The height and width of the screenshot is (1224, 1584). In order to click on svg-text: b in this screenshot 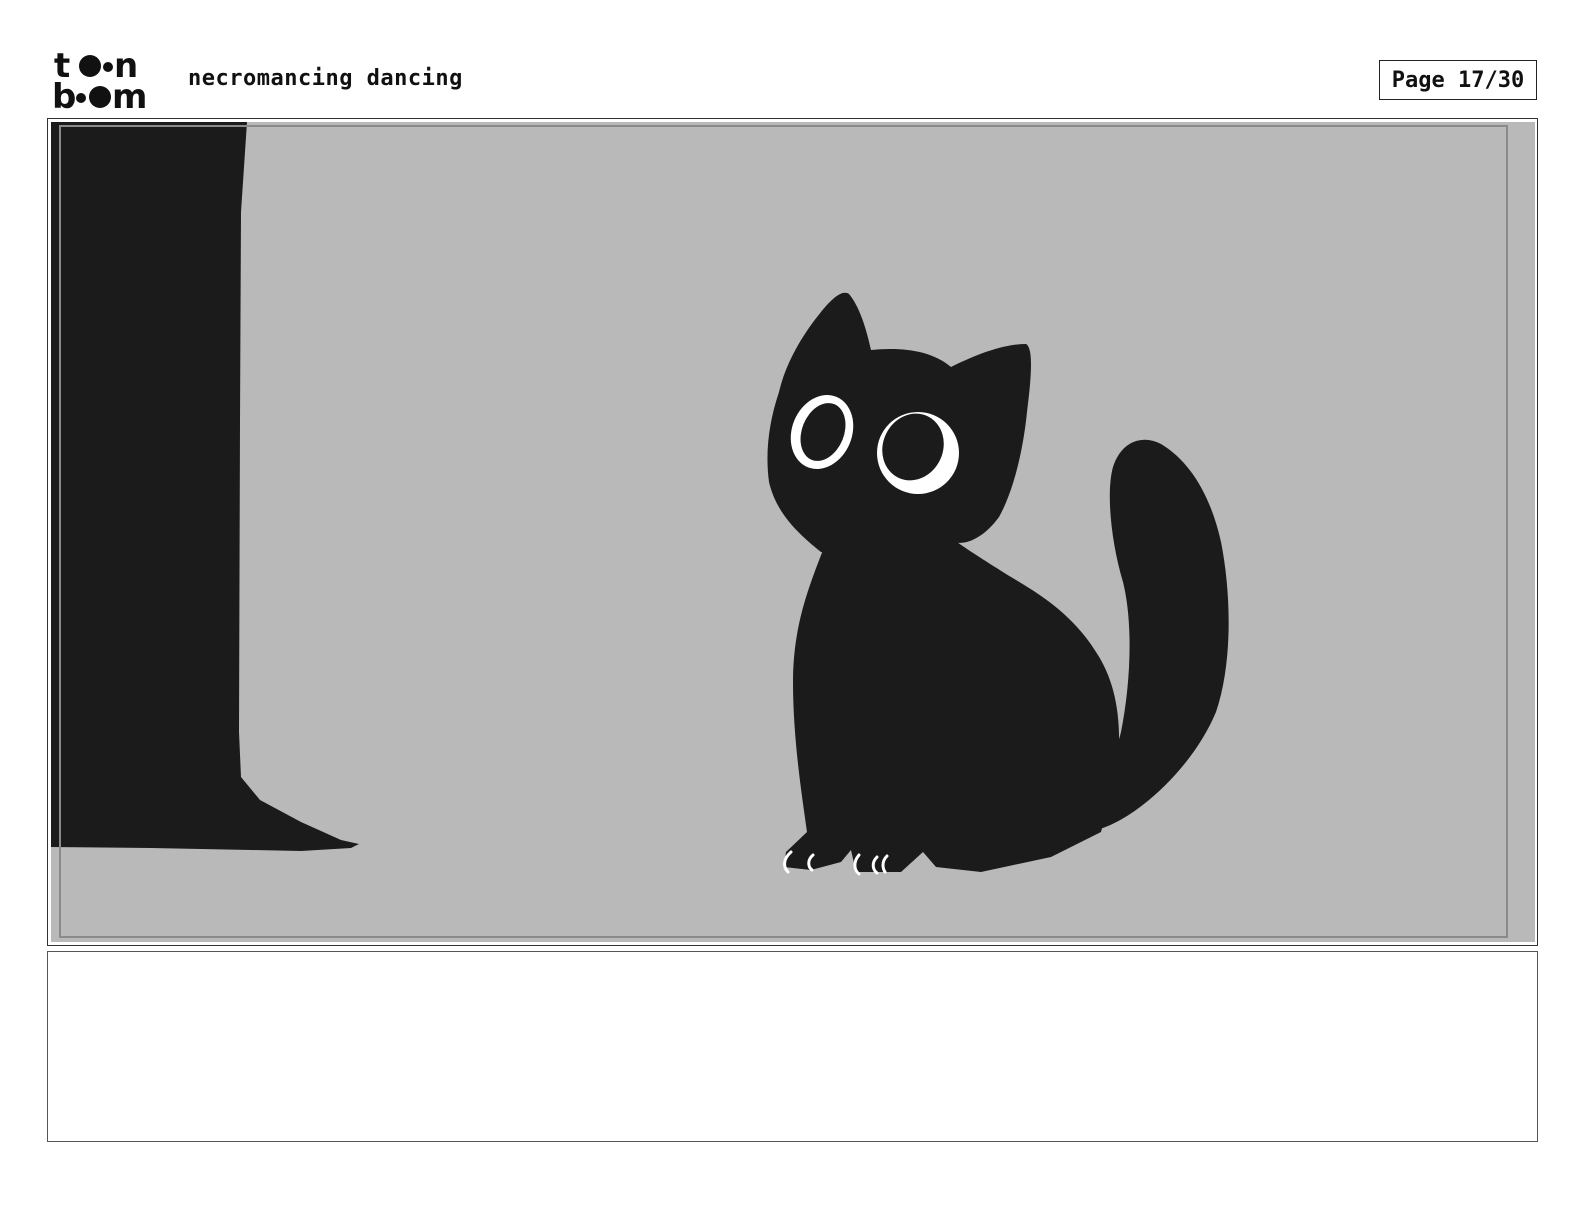, I will do `click(64, 94)`.